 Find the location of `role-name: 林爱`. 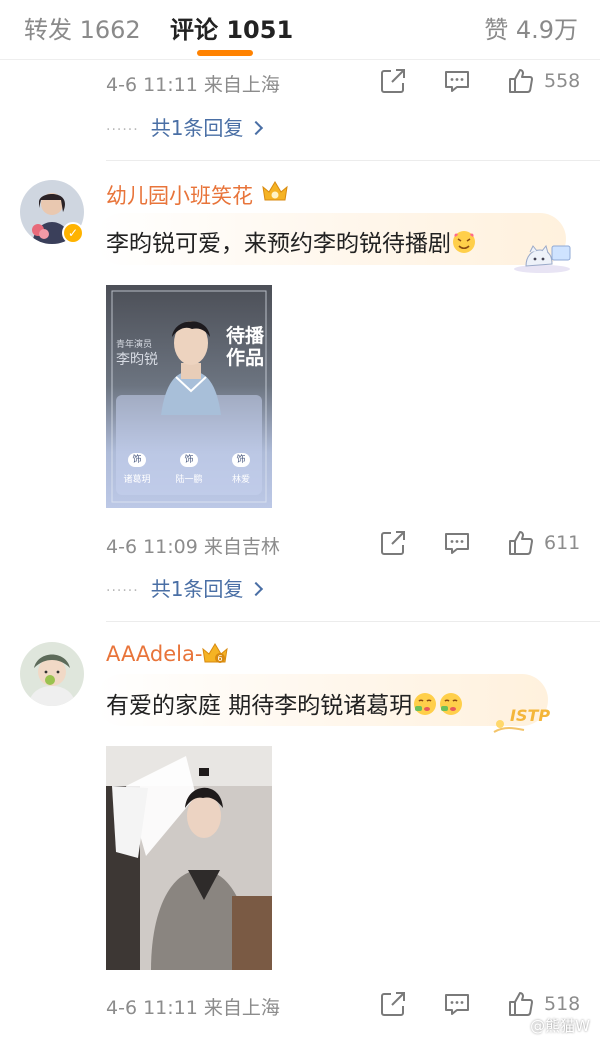

role-name: 林爱 is located at coordinates (240, 480).